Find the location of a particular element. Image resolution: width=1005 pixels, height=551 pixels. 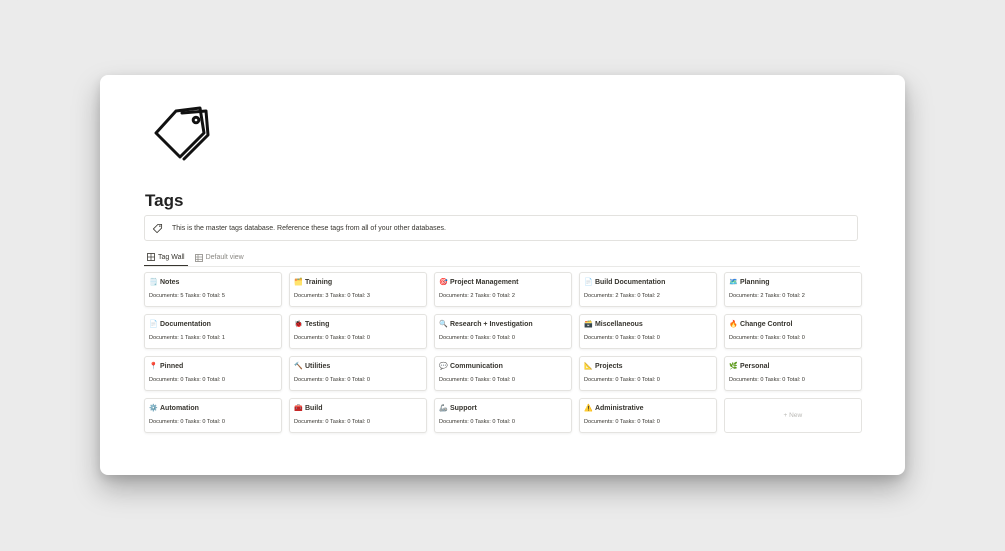

tag-card-training: 🗂️ Training Documents: 3 Tasks: 0 Total: 3 is located at coordinates (357, 289).